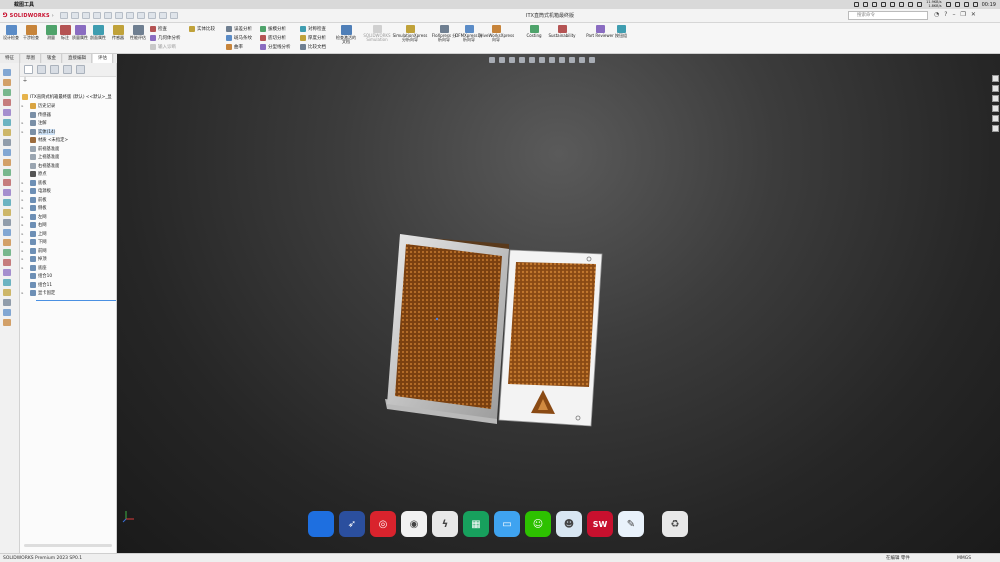  What do you see at coordinates (75, 15) in the screenshot?
I see `new-document-icon` at bounding box center [75, 15].